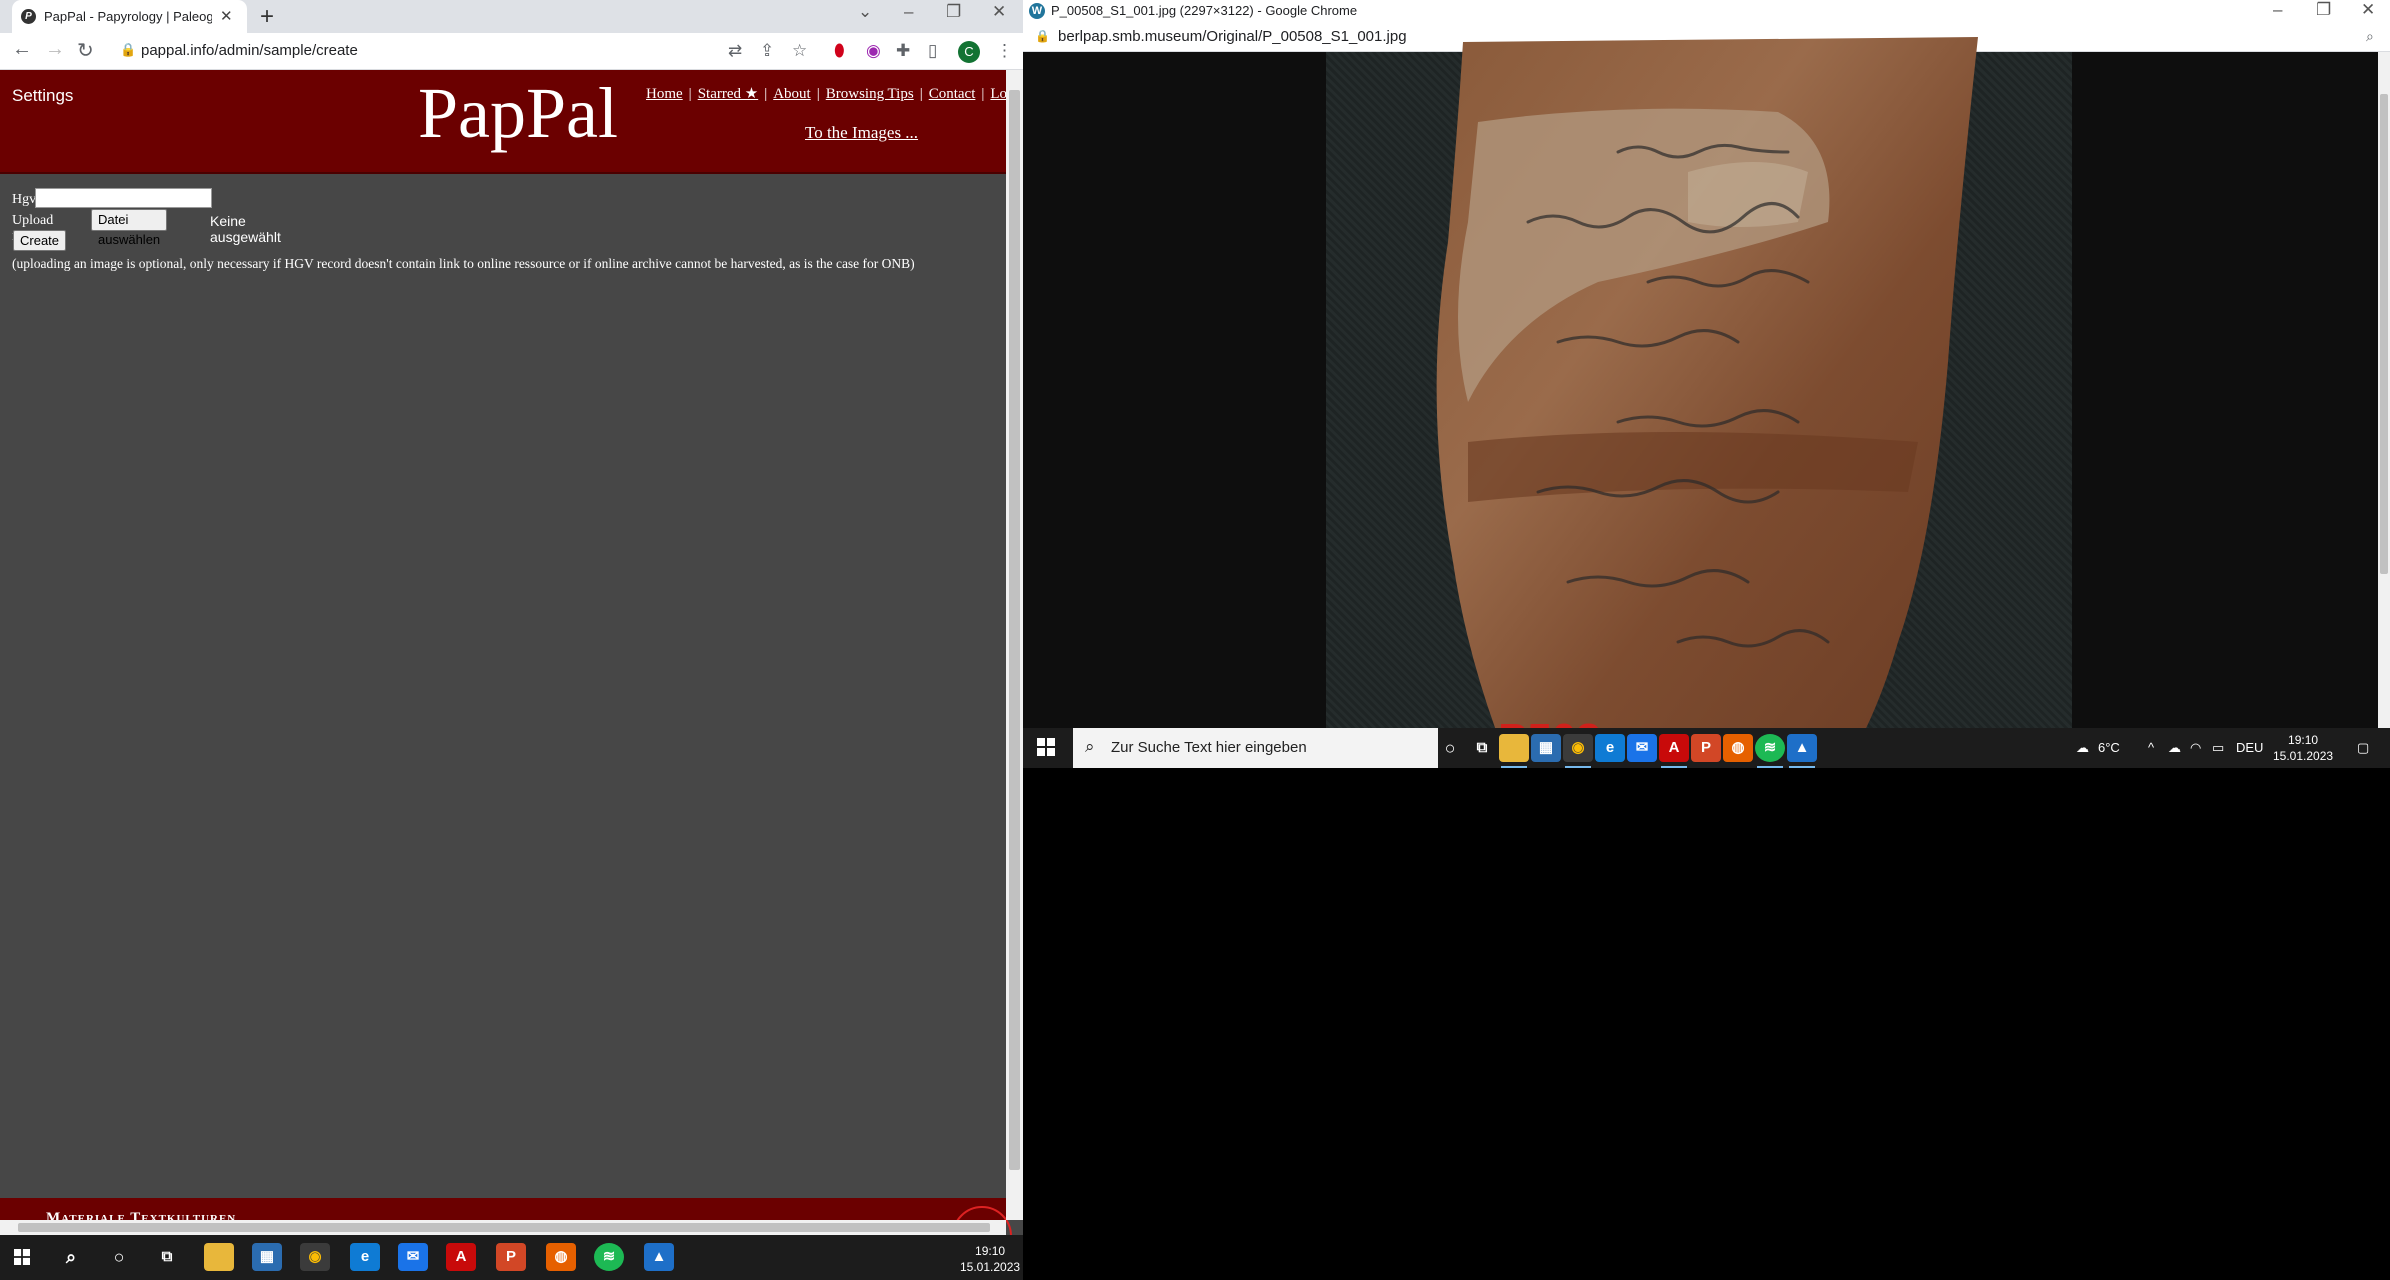 The width and height of the screenshot is (2390, 1280). What do you see at coordinates (735, 51) in the screenshot?
I see `translate-icon: ⇄` at bounding box center [735, 51].